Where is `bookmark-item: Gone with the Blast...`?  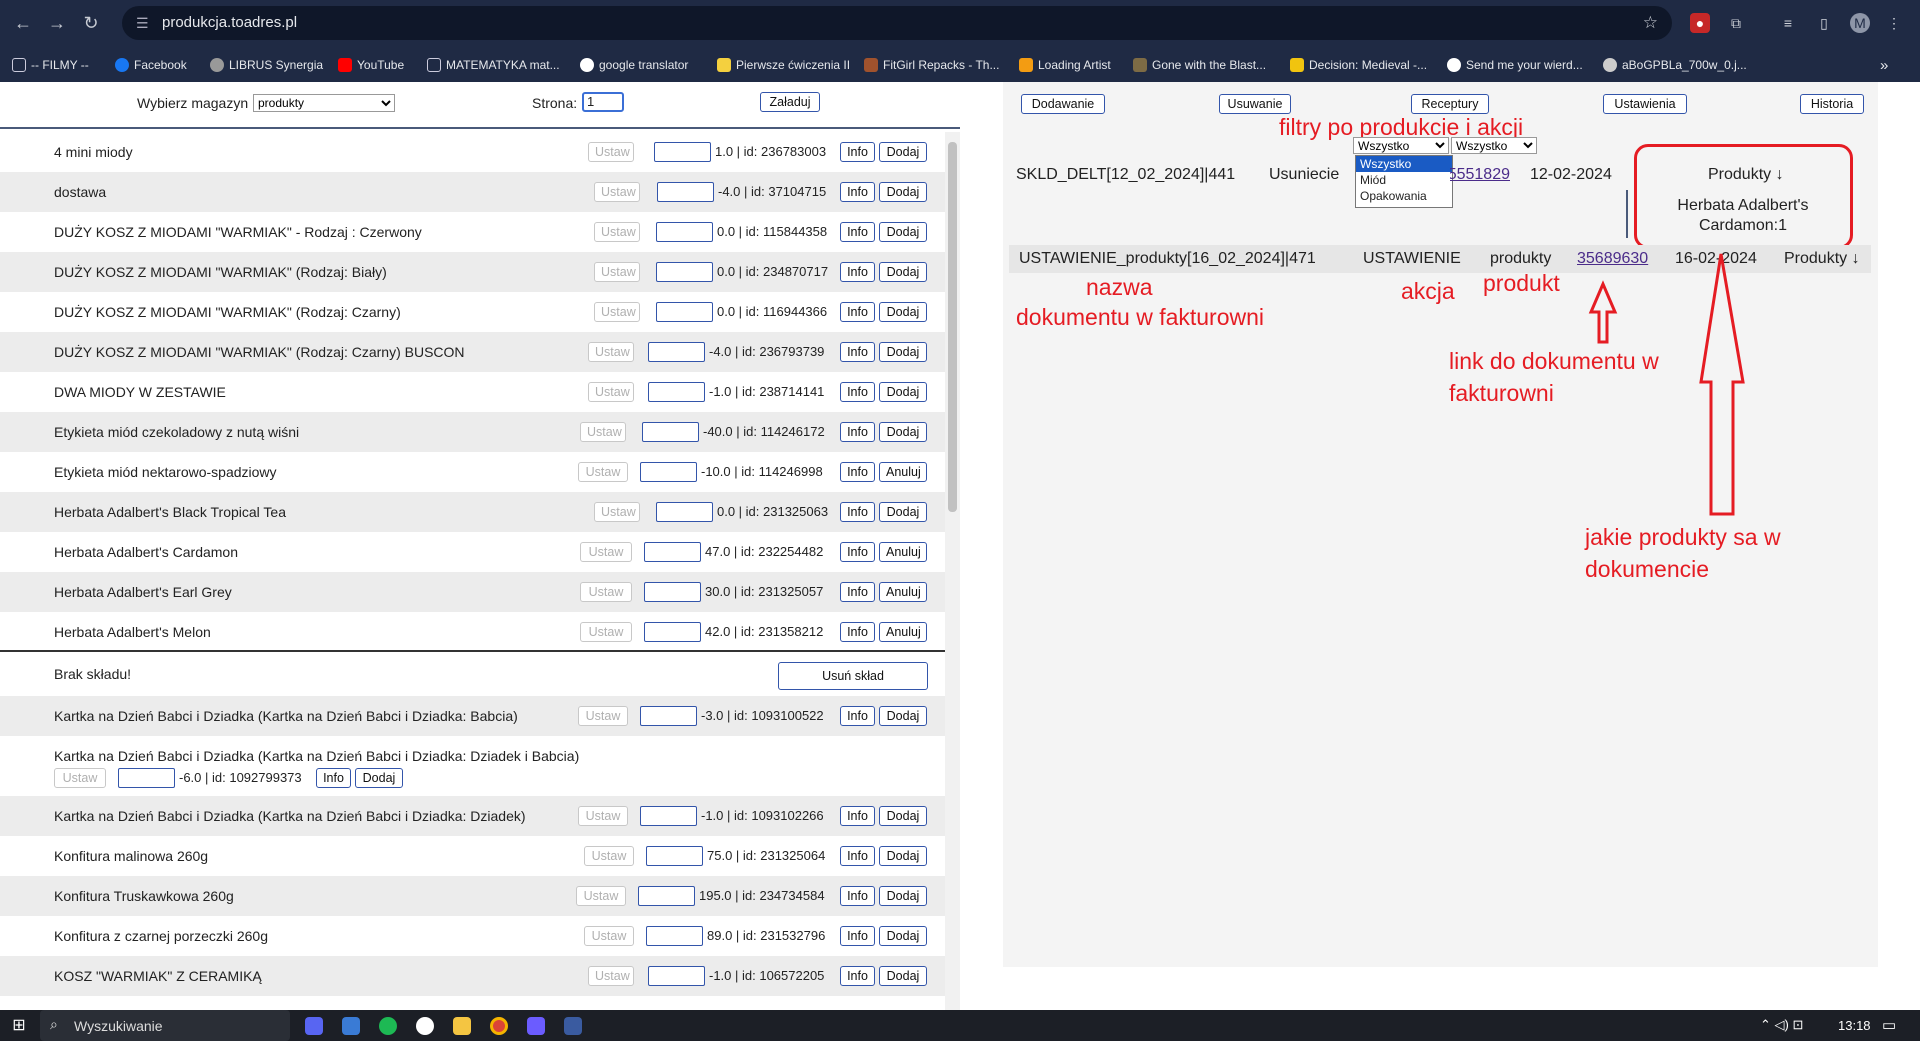 bookmark-item: Gone with the Blast... is located at coordinates (1199, 65).